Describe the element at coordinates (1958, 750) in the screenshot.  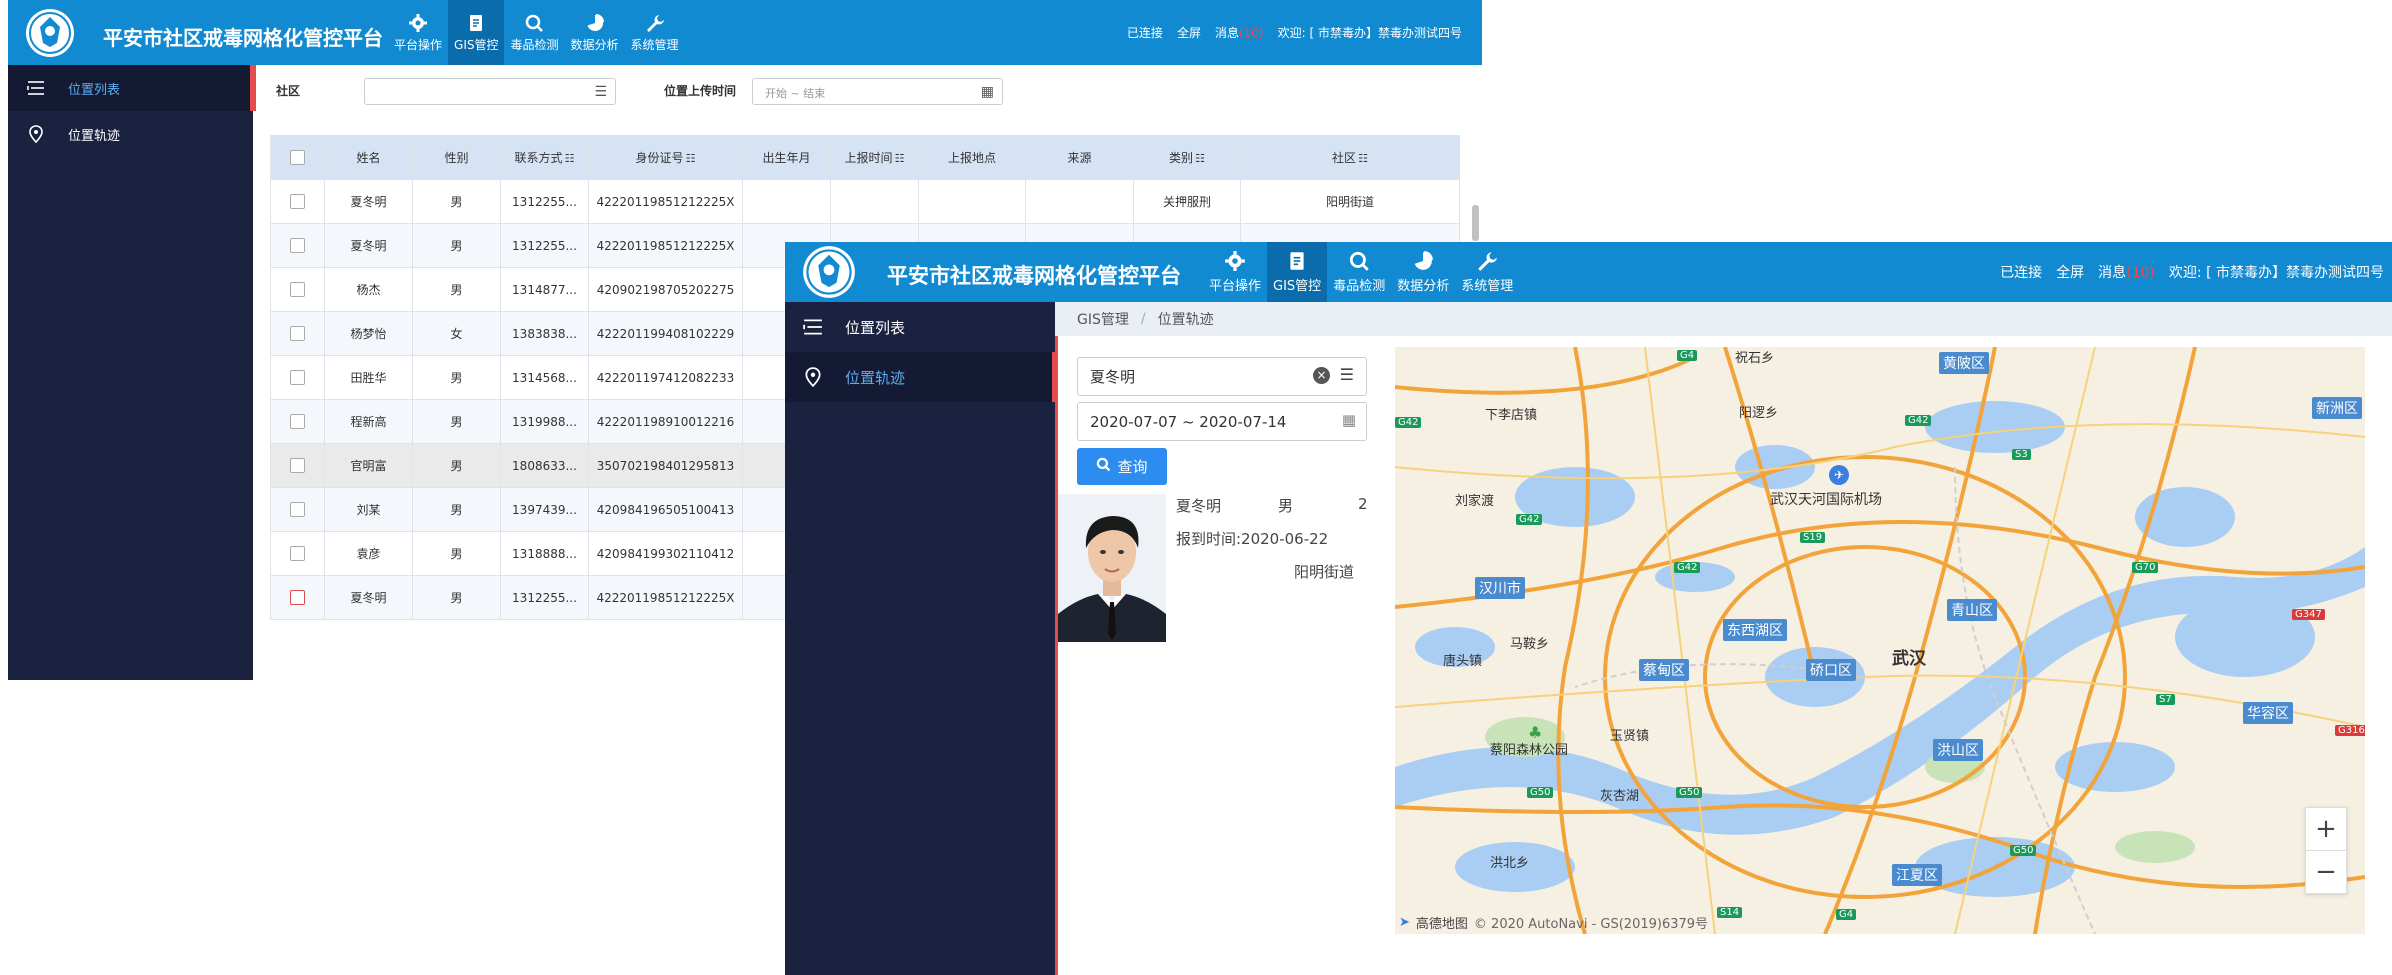
I see `district-label: 洪山区` at that location.